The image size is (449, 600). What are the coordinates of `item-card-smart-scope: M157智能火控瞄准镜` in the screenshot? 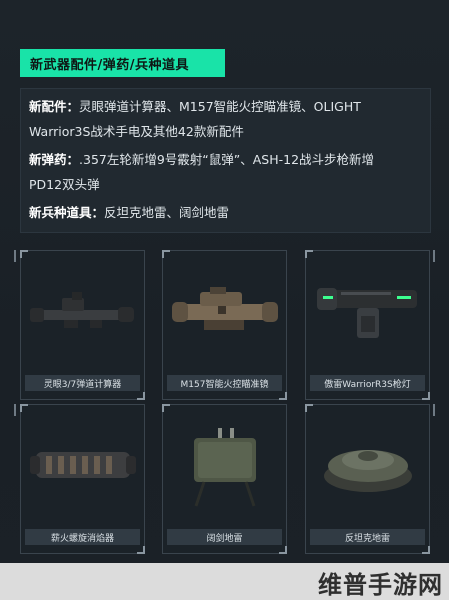 It's located at (224, 325).